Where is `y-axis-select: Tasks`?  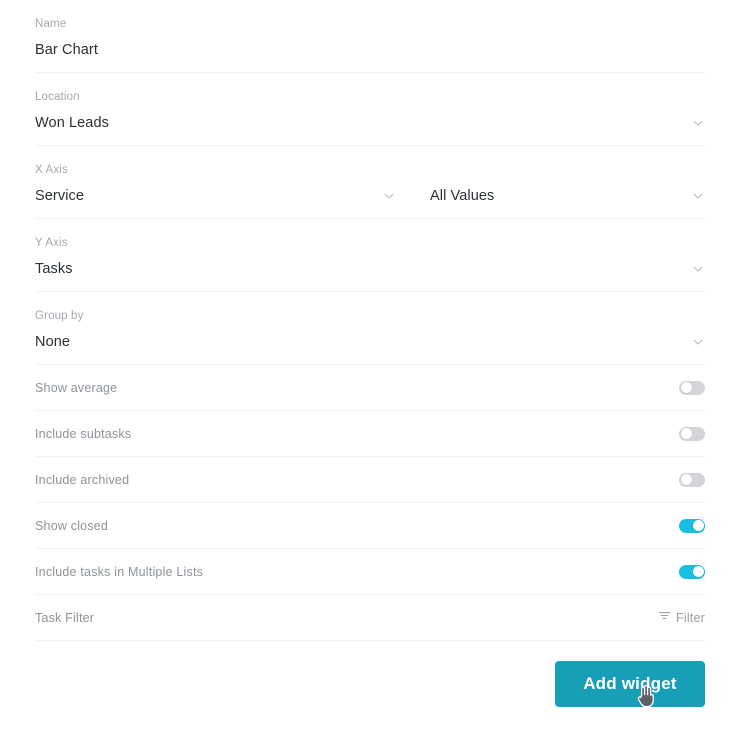
y-axis-select: Tasks is located at coordinates (370, 269).